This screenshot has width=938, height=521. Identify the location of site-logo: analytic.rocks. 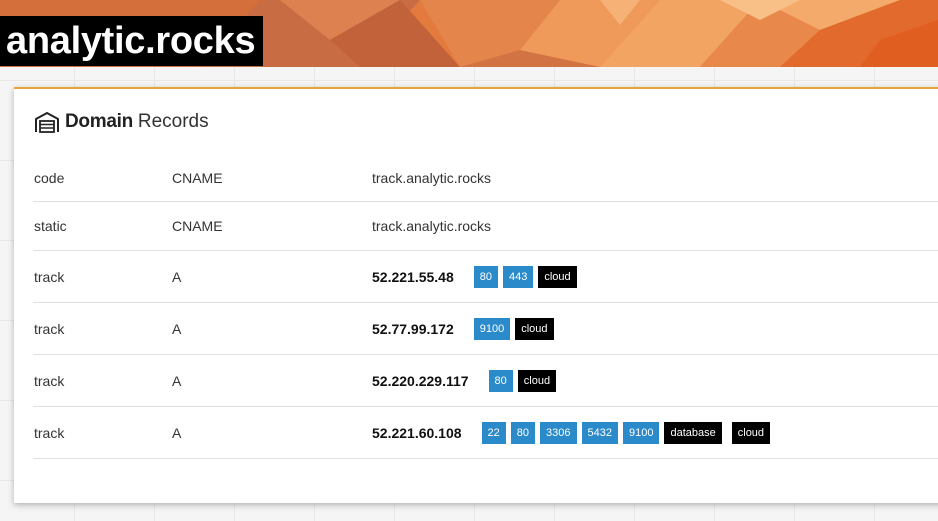
(132, 41).